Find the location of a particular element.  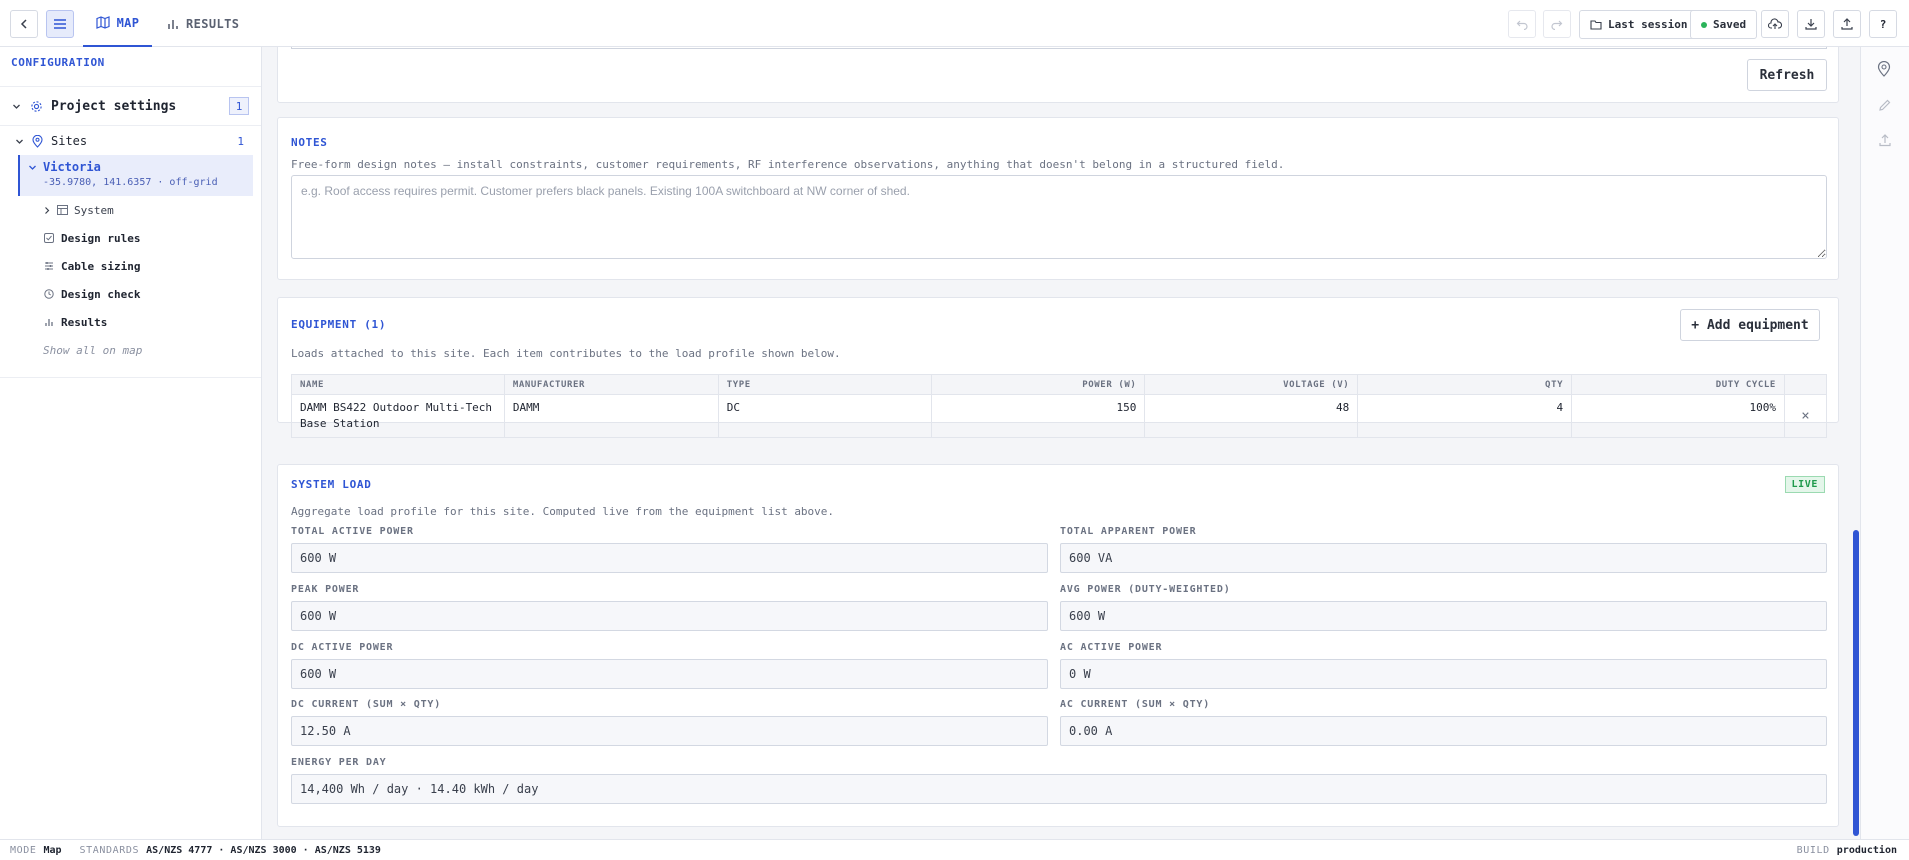

column-header-voltage: VOLTAGE (V) is located at coordinates (1251, 384).